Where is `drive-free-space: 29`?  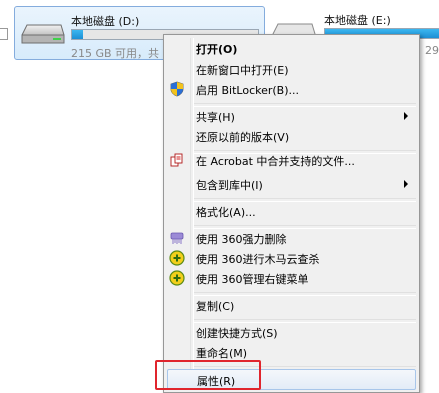 drive-free-space: 29 is located at coordinates (432, 50).